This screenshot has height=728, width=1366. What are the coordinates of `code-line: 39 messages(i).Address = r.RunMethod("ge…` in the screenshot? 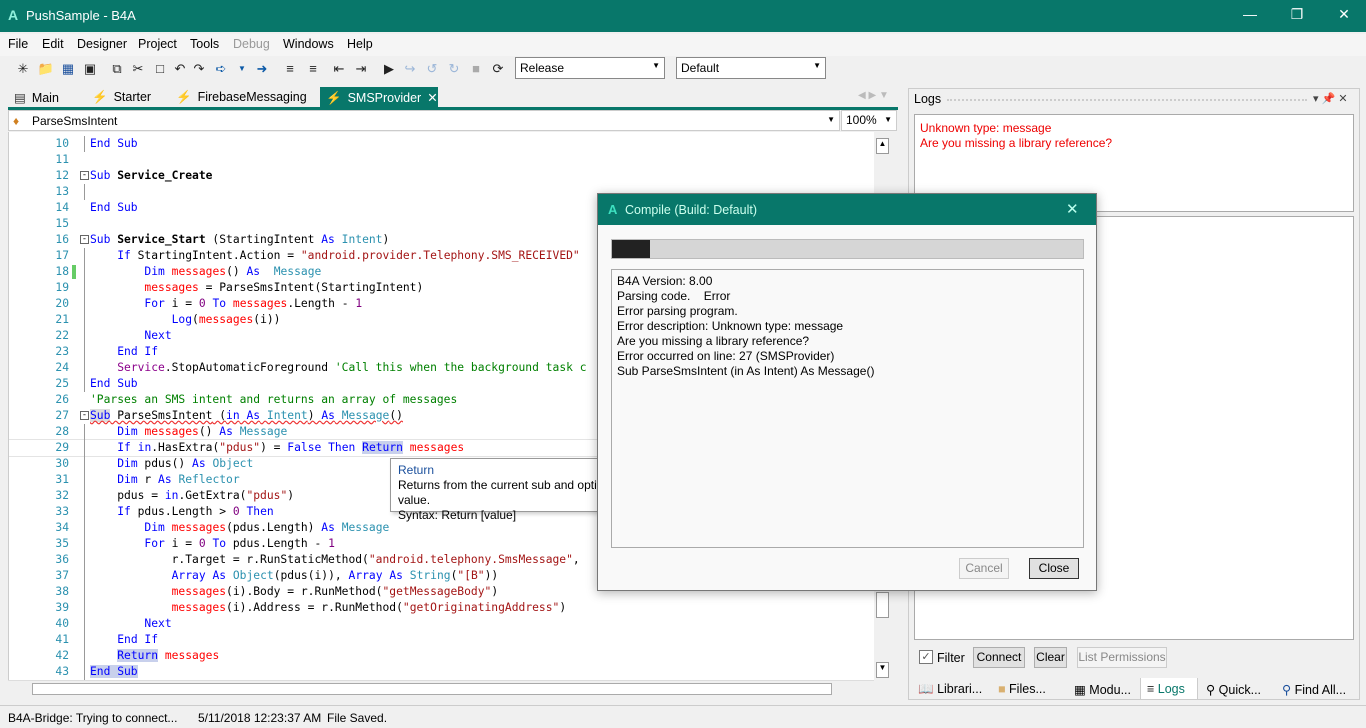 It's located at (441, 608).